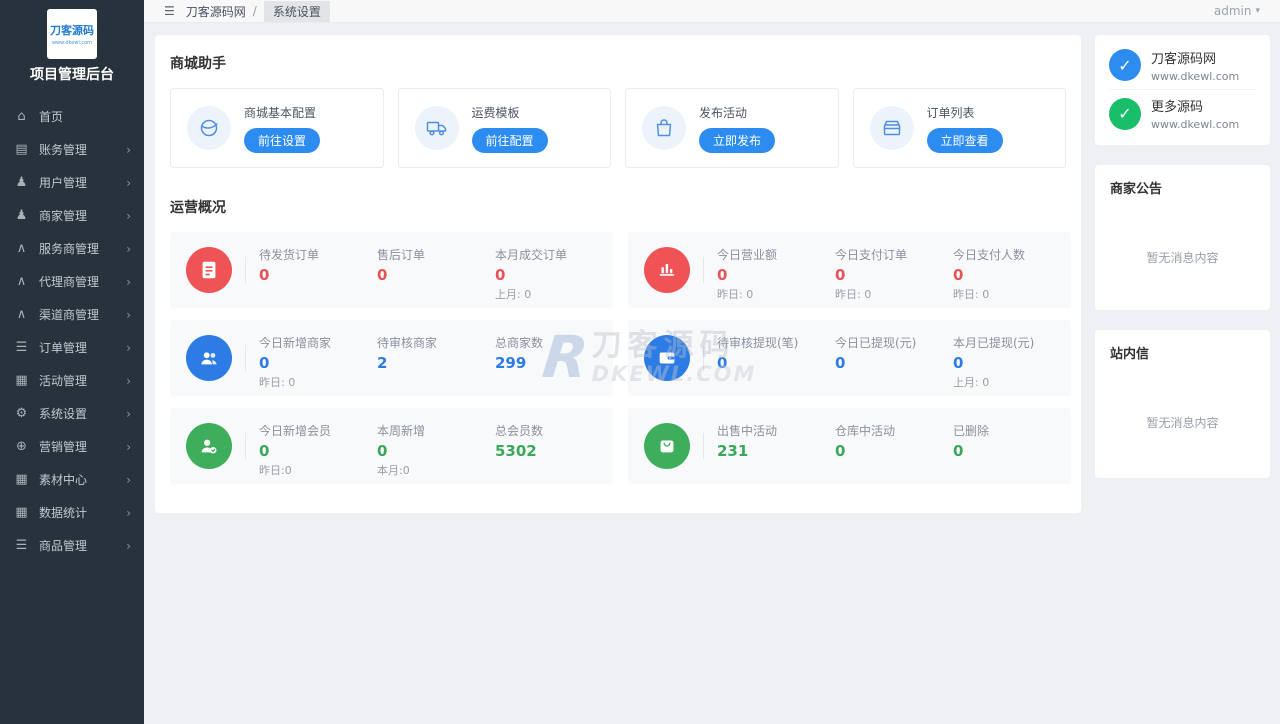  I want to click on provider-icon: ∧, so click(21, 248).